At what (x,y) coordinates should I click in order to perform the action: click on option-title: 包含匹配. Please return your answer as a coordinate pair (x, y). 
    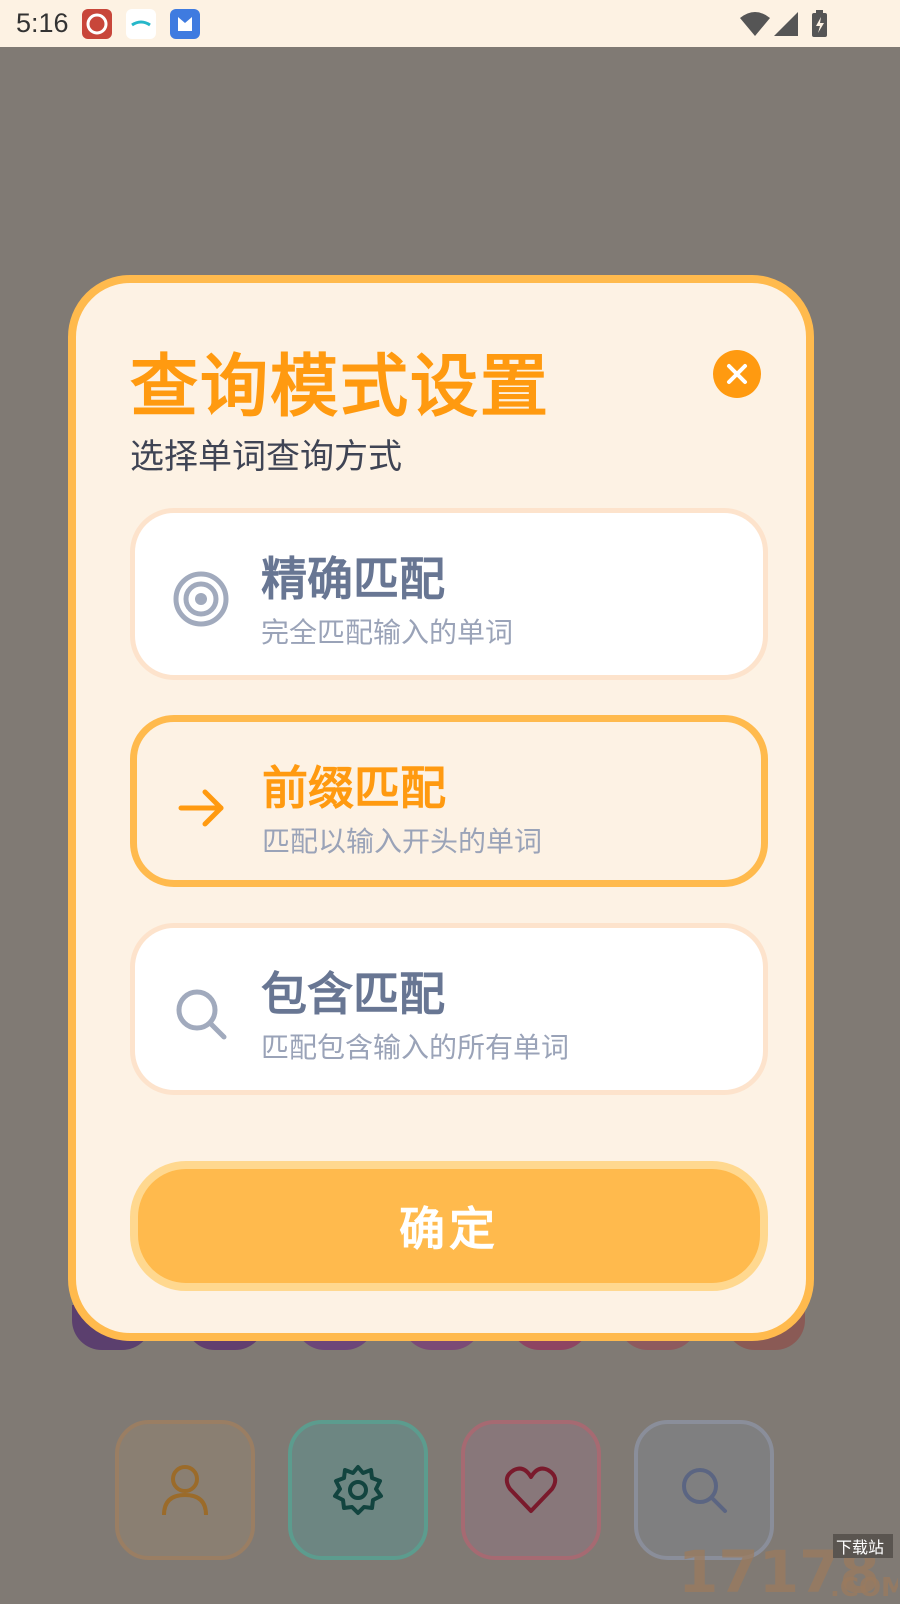
    Looking at the image, I should click on (353, 994).